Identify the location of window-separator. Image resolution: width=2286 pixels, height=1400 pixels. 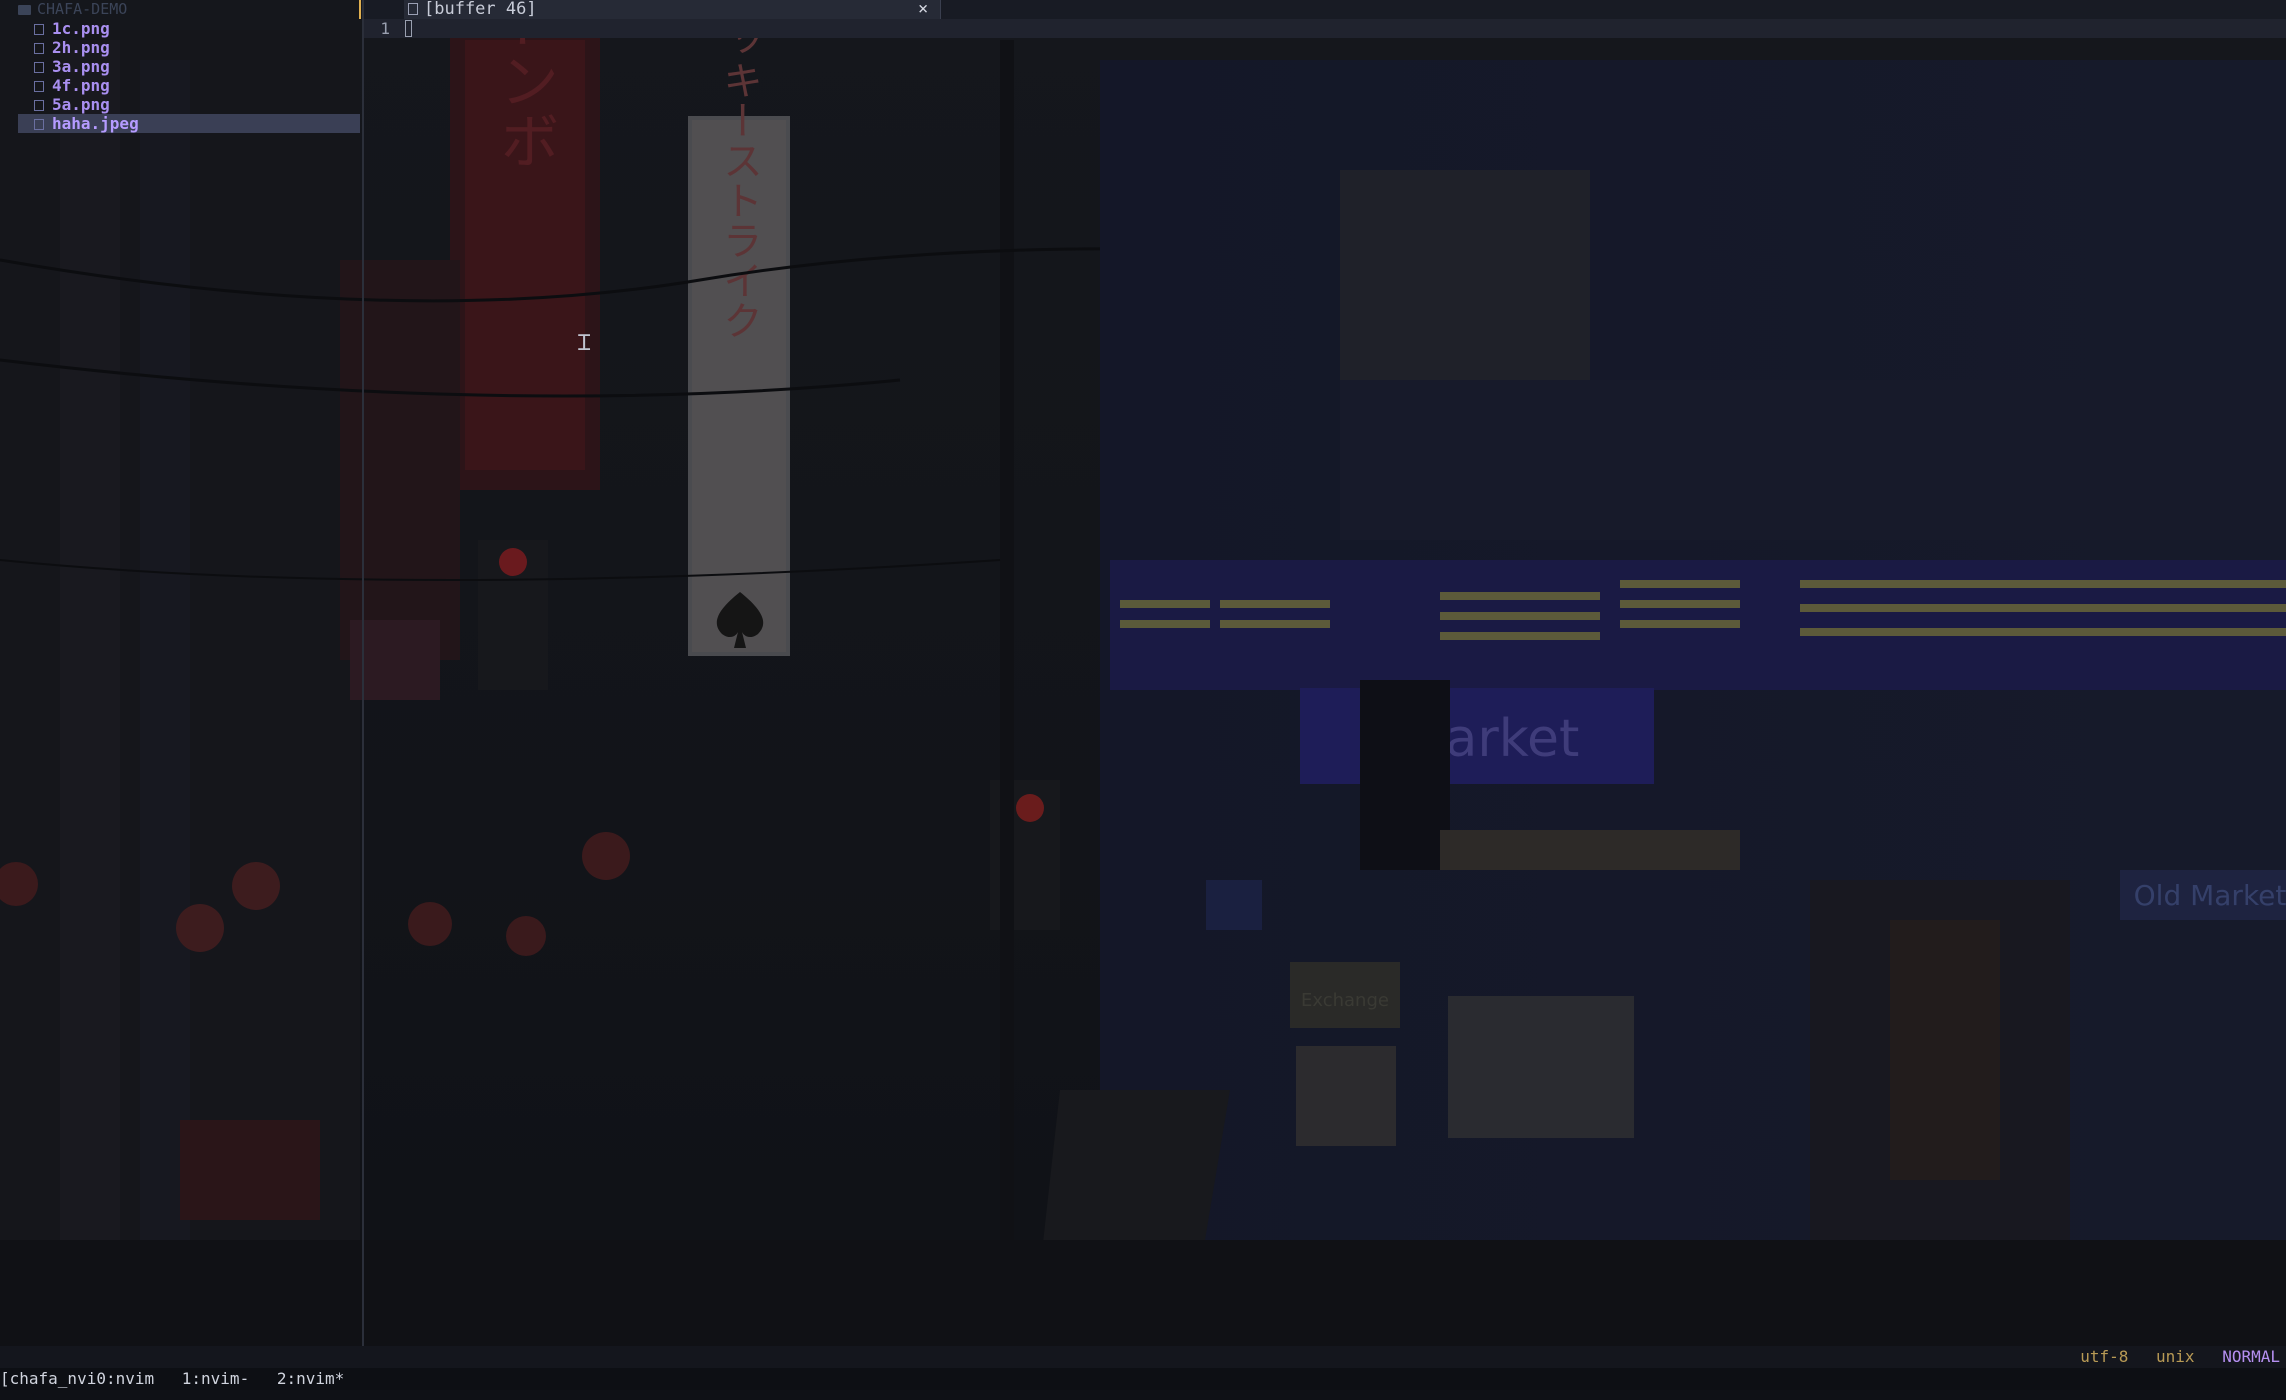
(363, 673).